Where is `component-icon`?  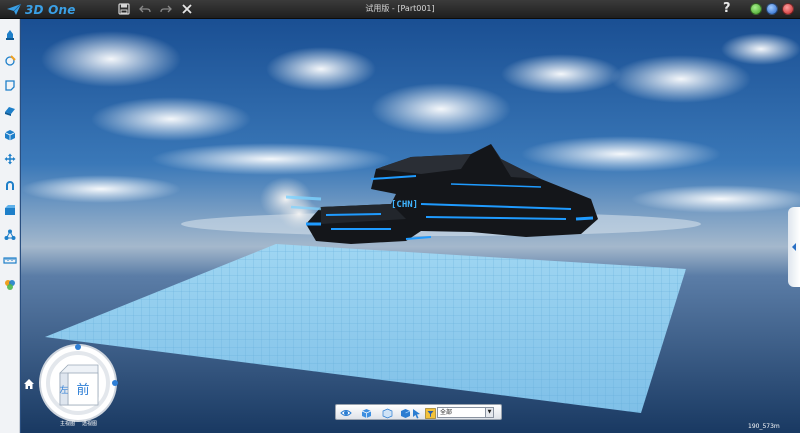 component-icon is located at coordinates (10, 210).